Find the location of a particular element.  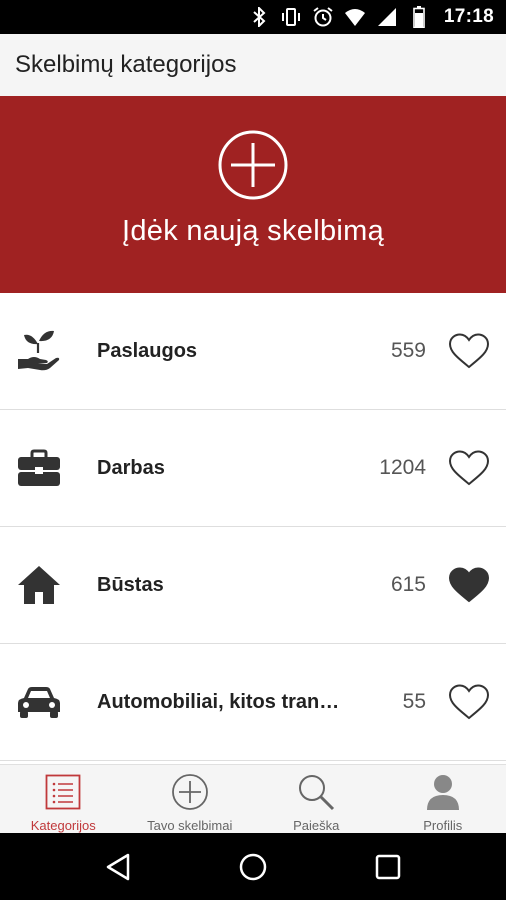

car-icon is located at coordinates (39, 702).